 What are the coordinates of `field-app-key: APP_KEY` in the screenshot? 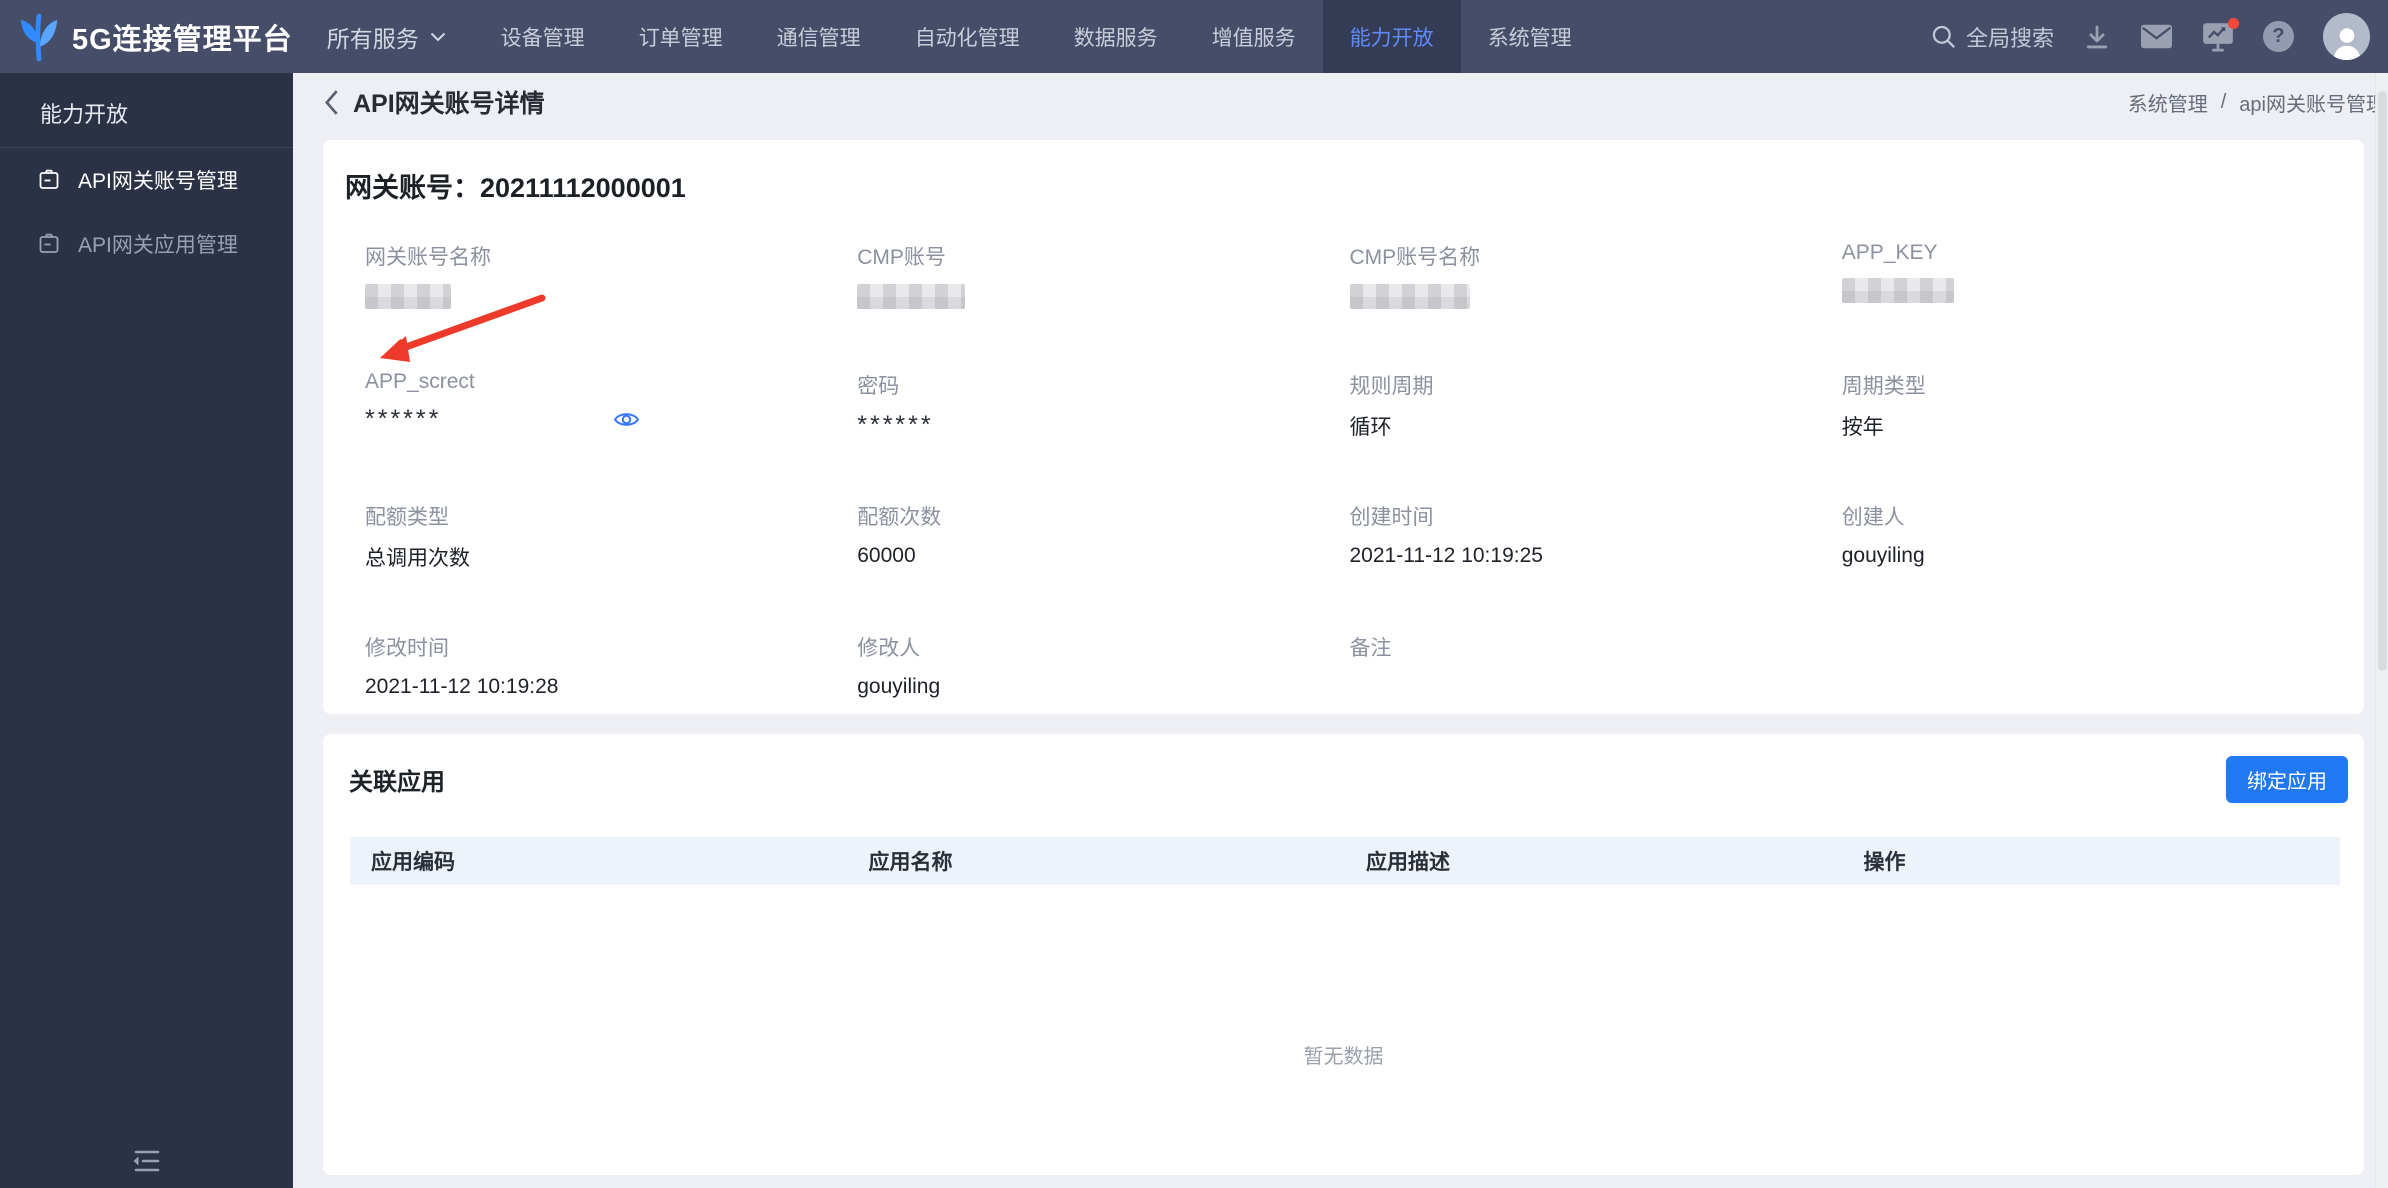 It's located at (2087, 275).